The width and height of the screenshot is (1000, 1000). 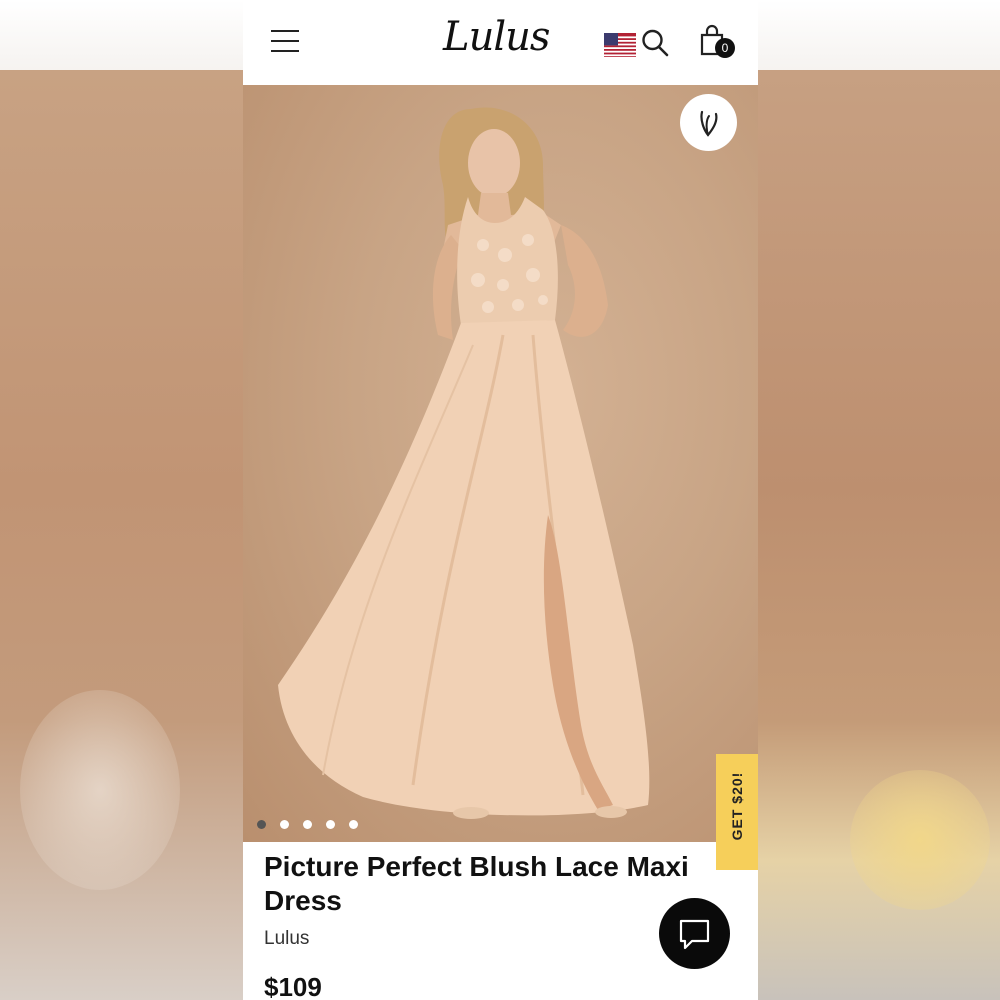 What do you see at coordinates (737, 806) in the screenshot?
I see `promo-label: GET $20!` at bounding box center [737, 806].